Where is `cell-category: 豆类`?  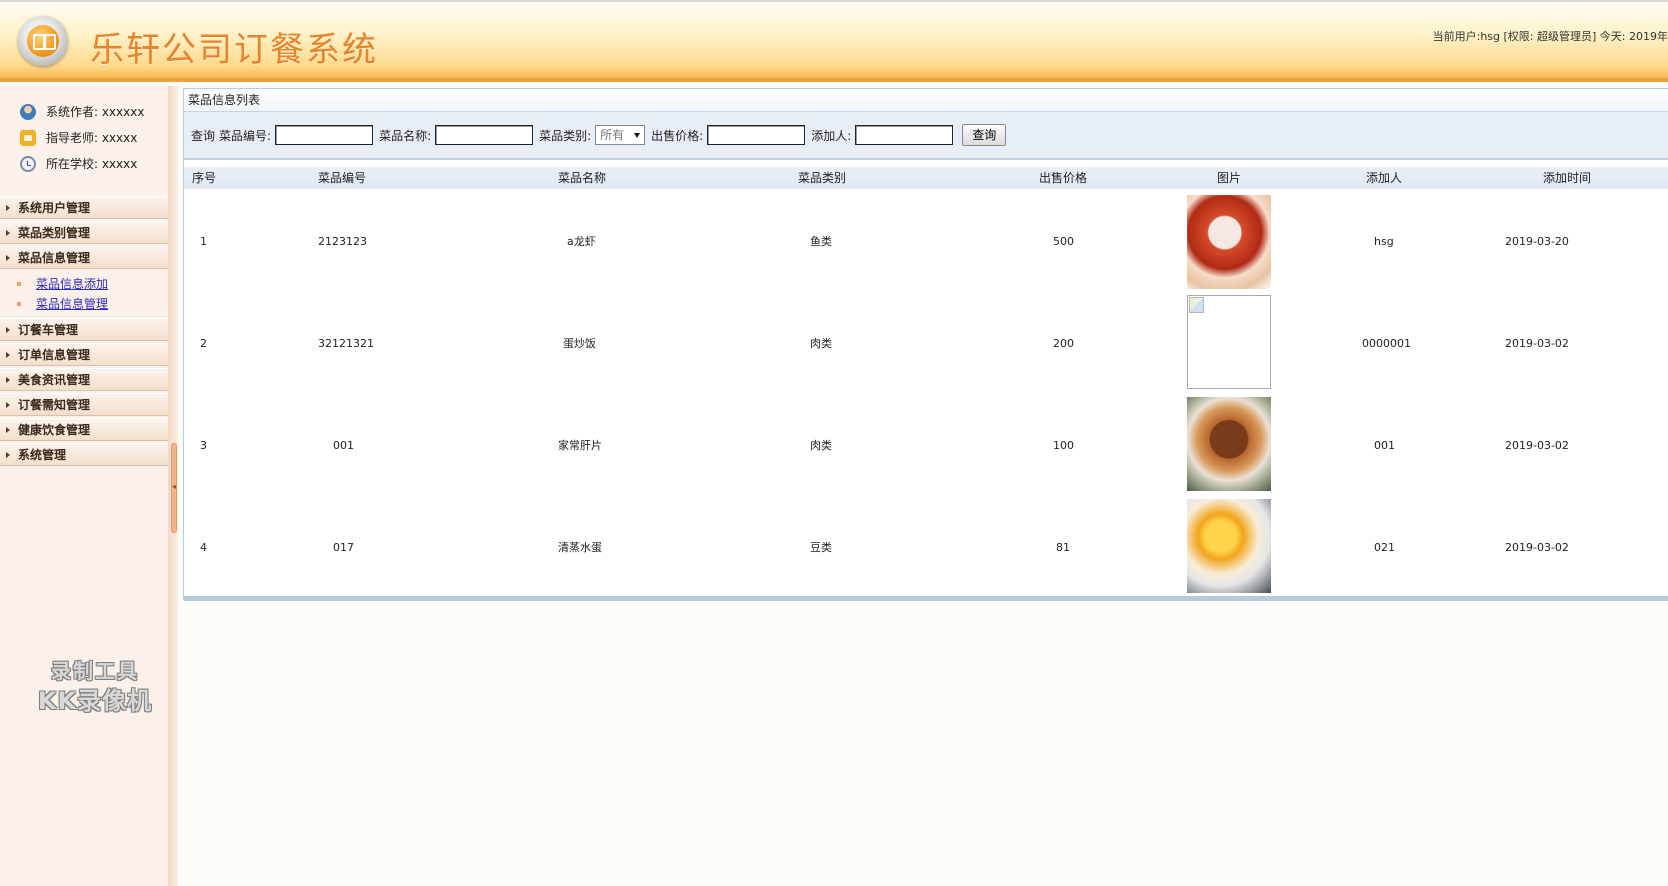 cell-category: 豆类 is located at coordinates (821, 547).